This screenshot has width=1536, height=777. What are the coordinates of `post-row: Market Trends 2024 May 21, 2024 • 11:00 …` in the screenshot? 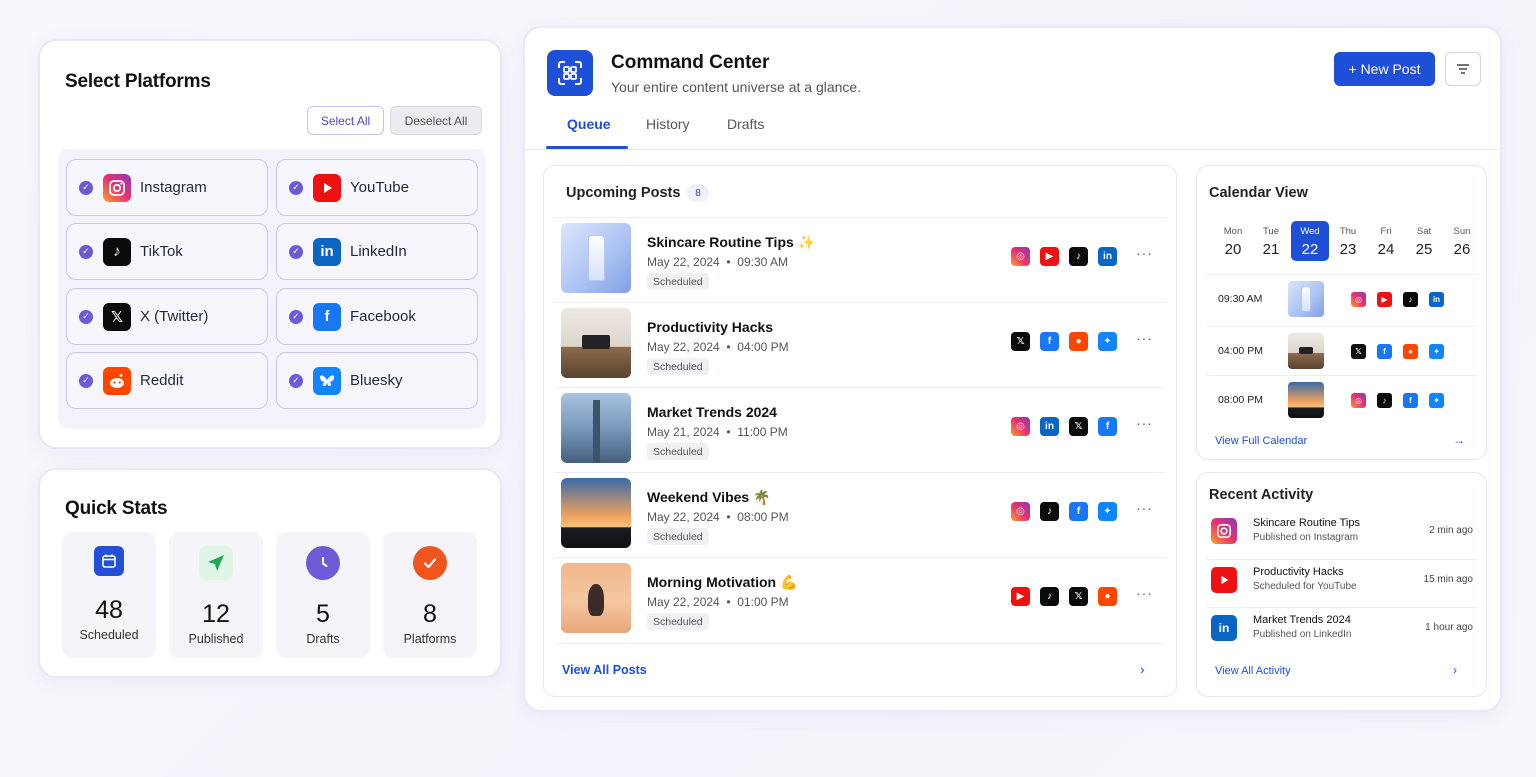 It's located at (860, 429).